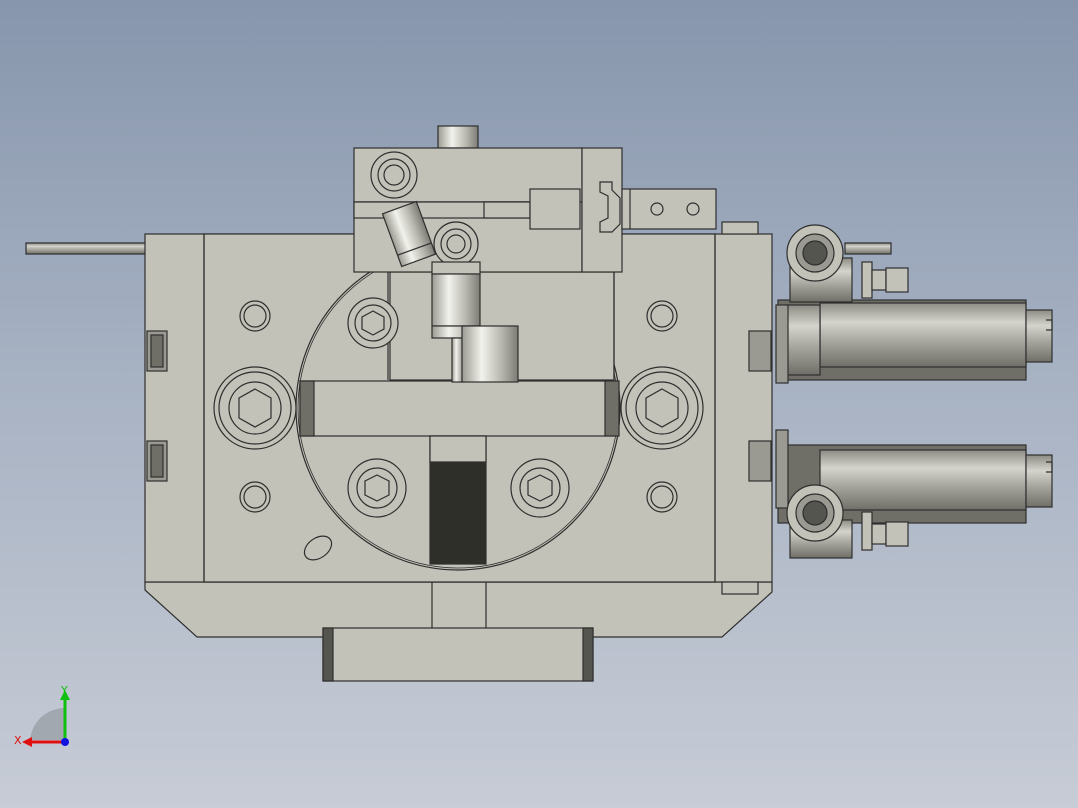 This screenshot has height=808, width=1078. What do you see at coordinates (377, 488) in the screenshot?
I see `disc-screw-left` at bounding box center [377, 488].